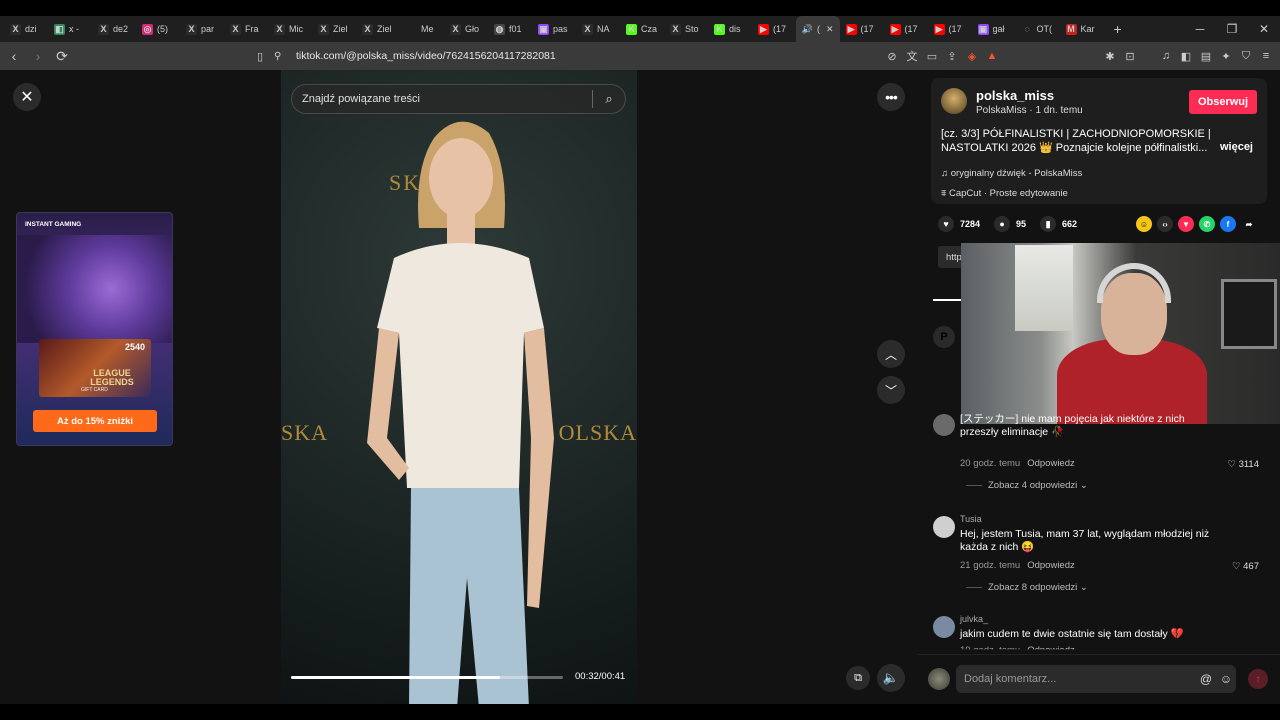 The width and height of the screenshot is (1280, 720). I want to click on site-info-icon: ⚲, so click(277, 56).